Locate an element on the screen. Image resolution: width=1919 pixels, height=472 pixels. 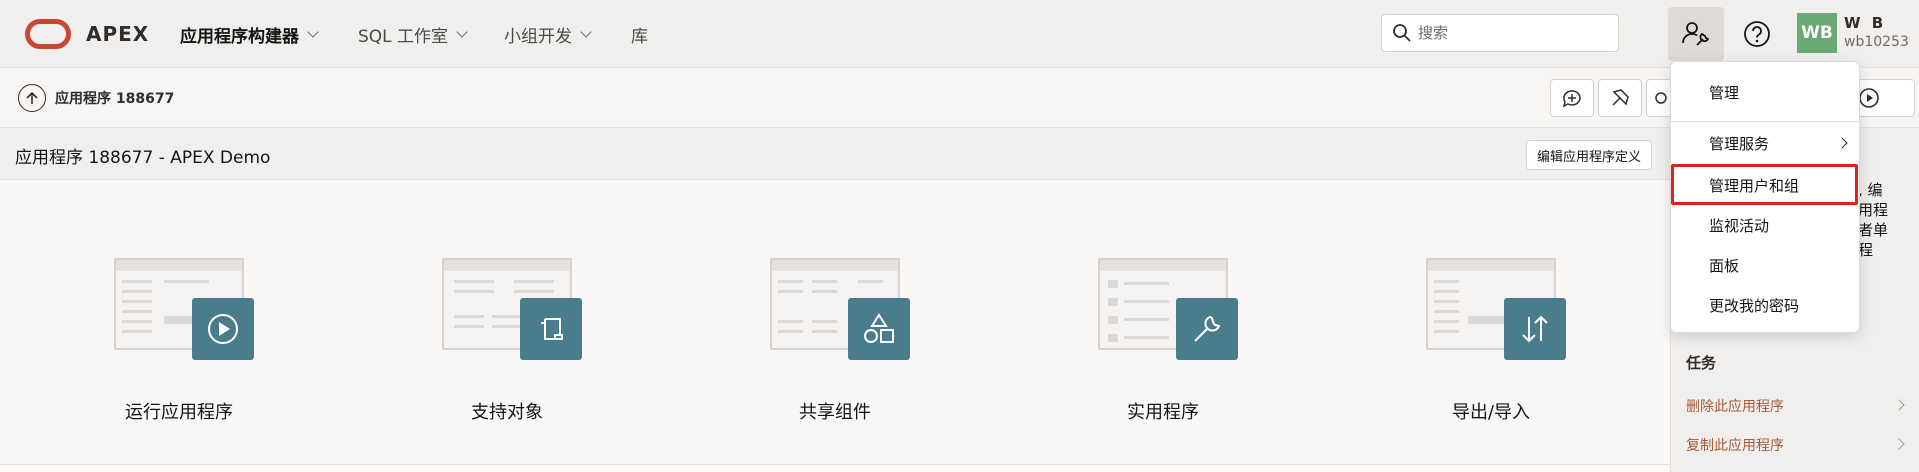
search-box is located at coordinates (1500, 33).